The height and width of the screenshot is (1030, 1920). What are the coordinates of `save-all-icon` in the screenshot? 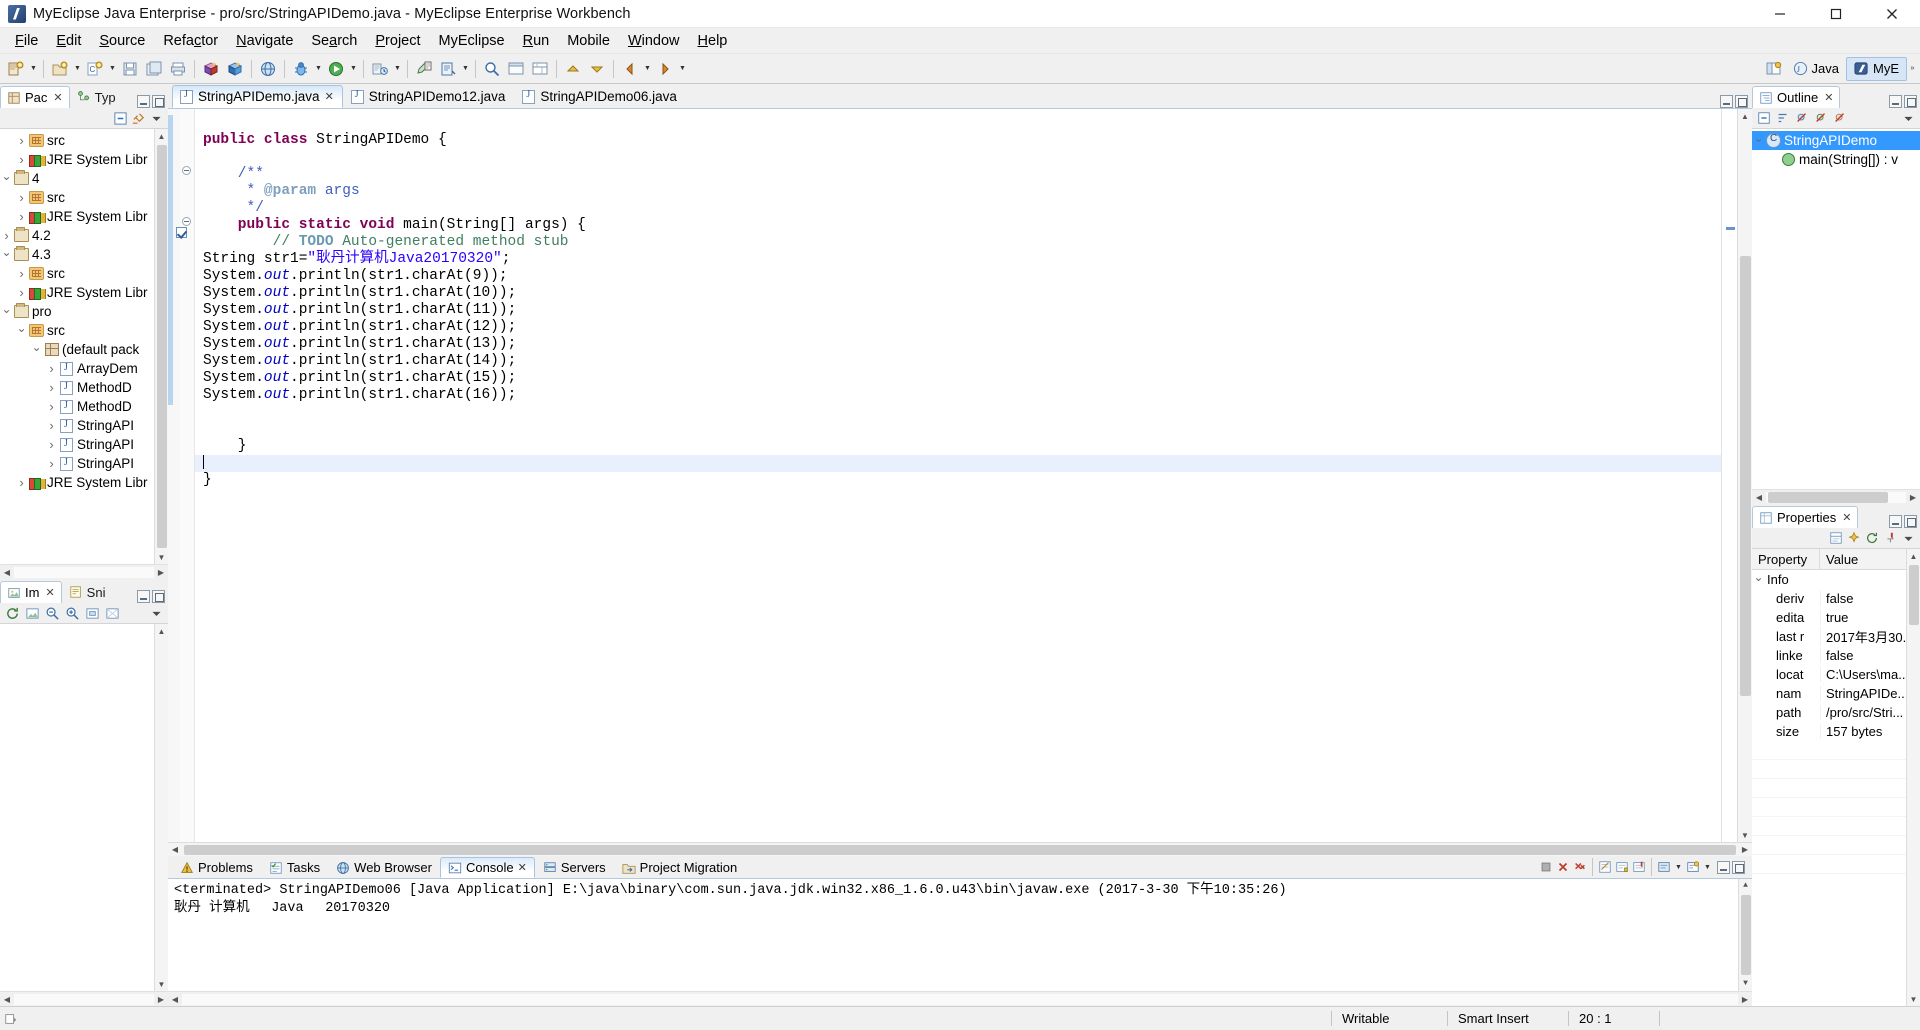 It's located at (154, 69).